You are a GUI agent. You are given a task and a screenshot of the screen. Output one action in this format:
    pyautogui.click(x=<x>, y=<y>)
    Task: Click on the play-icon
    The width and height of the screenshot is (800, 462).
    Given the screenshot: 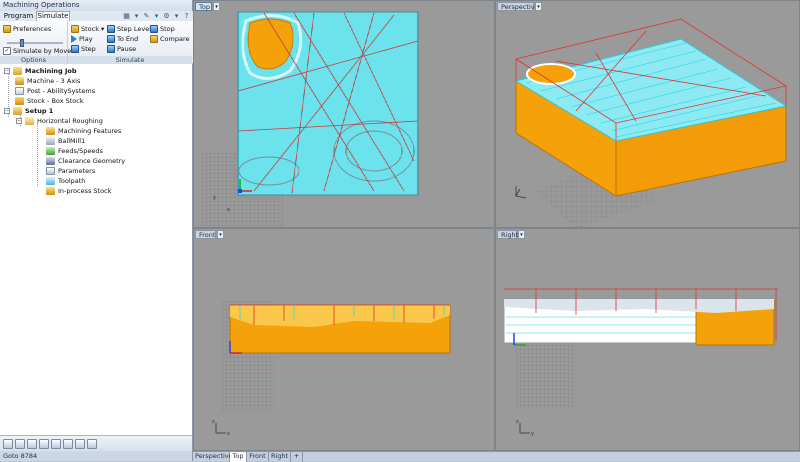 What is the action you would take?
    pyautogui.click(x=74, y=39)
    